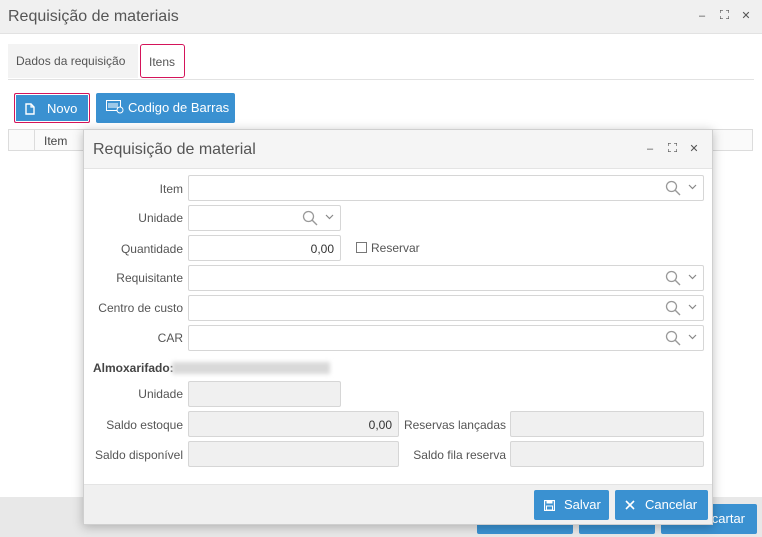  Describe the element at coordinates (151, 249) in the screenshot. I see `quantidade-label: Quantidade` at that location.